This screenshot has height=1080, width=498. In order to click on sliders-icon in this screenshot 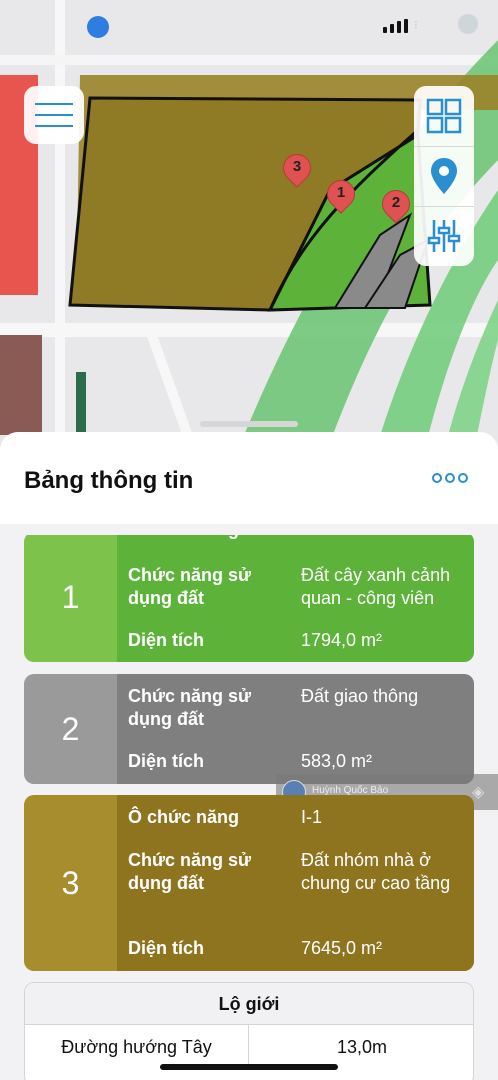, I will do `click(444, 236)`.